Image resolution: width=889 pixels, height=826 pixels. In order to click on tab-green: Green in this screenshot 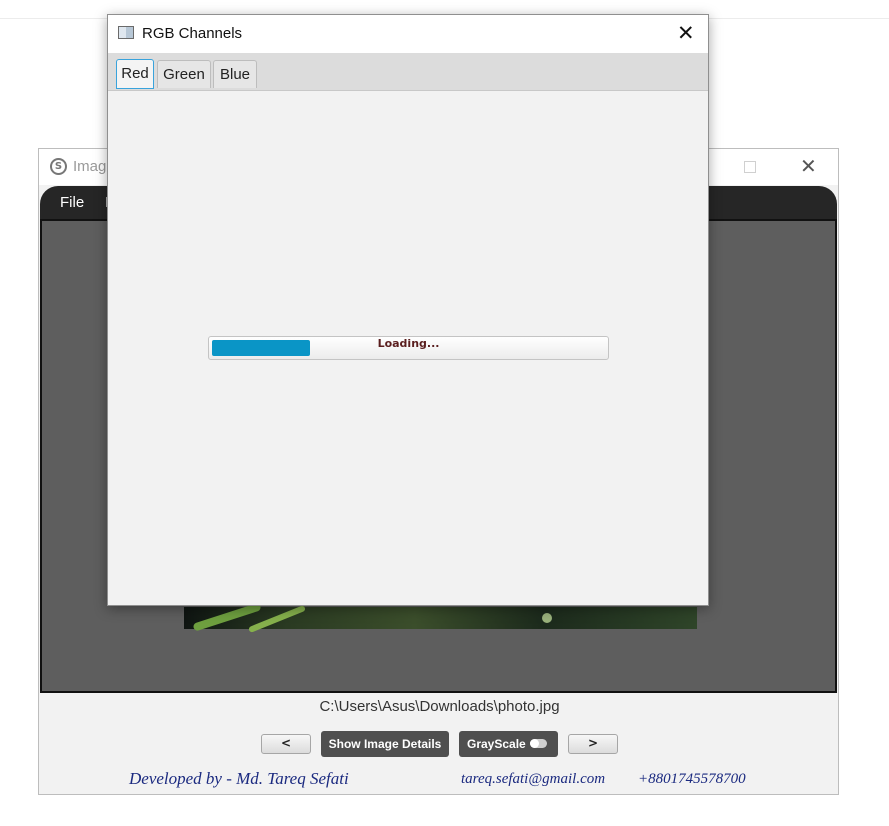, I will do `click(184, 74)`.